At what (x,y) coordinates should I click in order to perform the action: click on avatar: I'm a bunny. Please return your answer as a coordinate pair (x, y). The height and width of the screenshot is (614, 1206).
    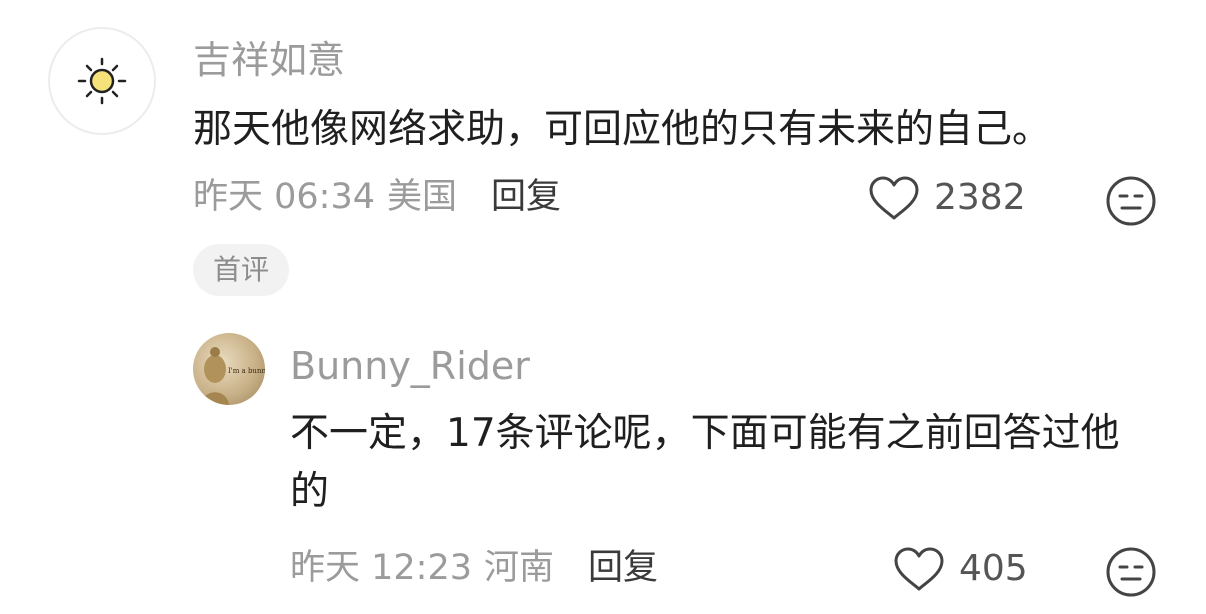
    Looking at the image, I should click on (229, 369).